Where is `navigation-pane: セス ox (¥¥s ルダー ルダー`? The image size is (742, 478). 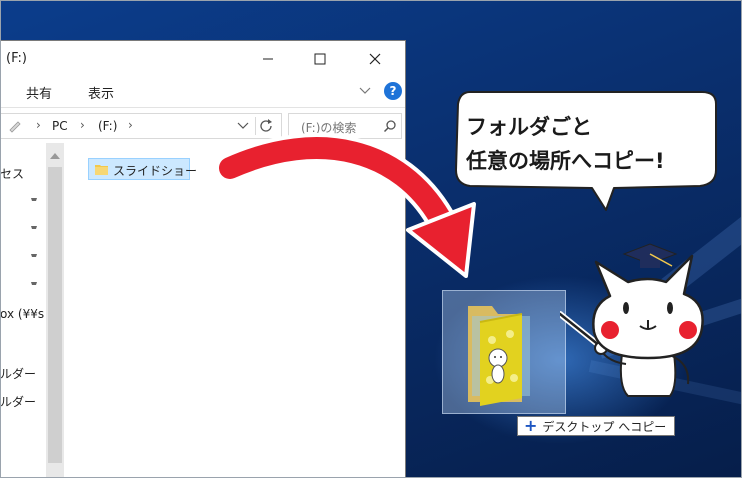
navigation-pane: セス ox (¥¥s ルダー ルダー is located at coordinates (23, 310).